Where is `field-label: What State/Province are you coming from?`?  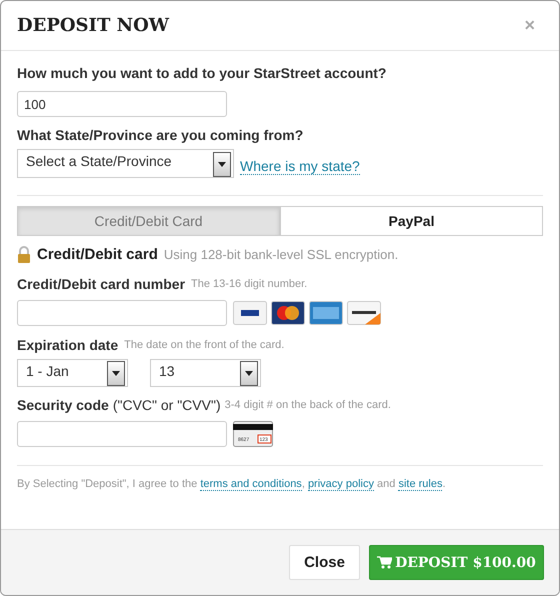
field-label: What State/Province are you coming from? is located at coordinates (160, 135).